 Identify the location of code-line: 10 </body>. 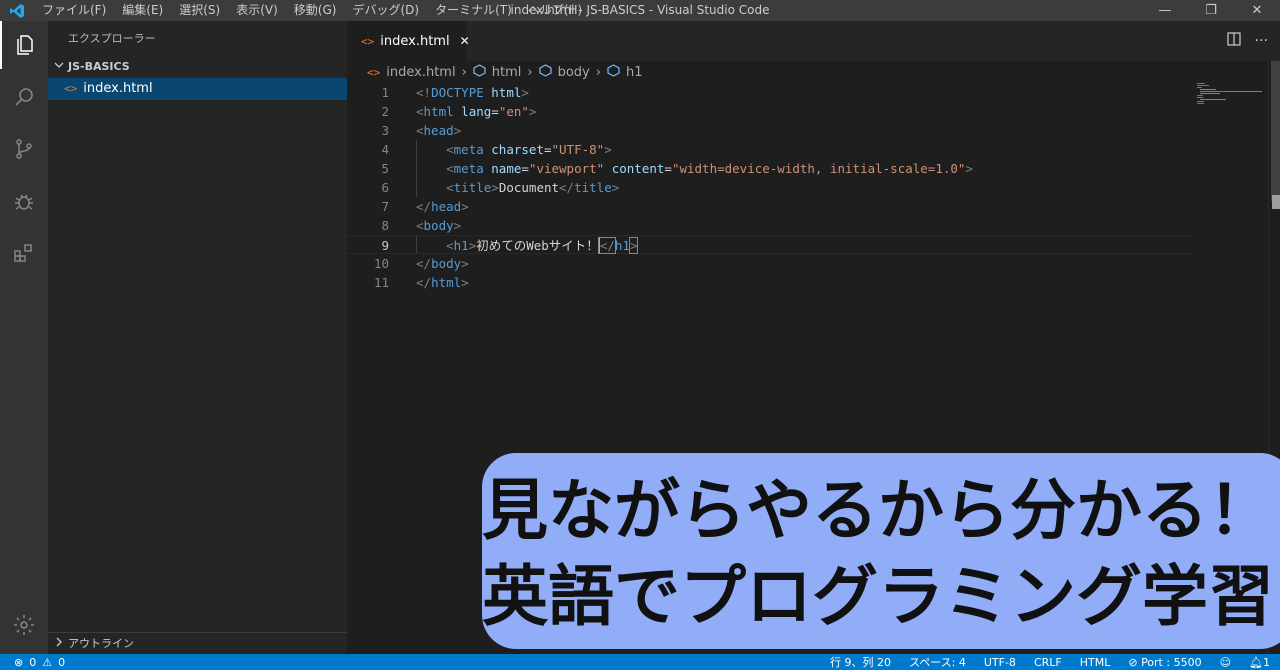
(769, 263).